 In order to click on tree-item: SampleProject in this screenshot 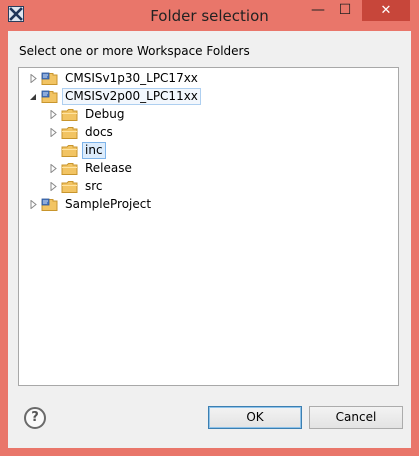, I will do `click(90, 204)`.